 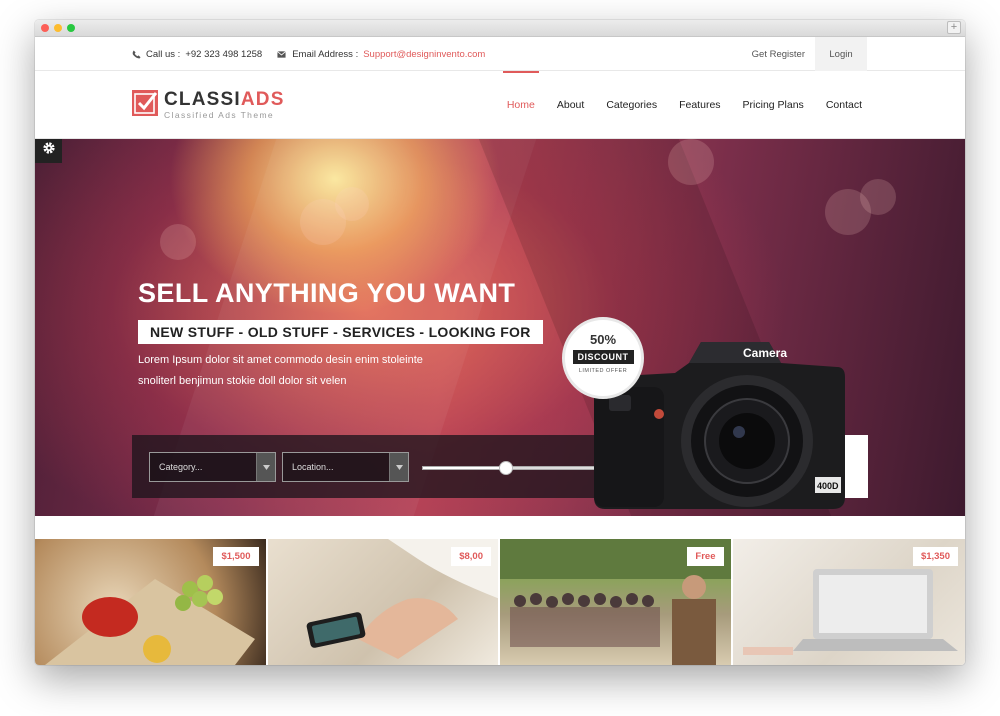 I want to click on price-tag: $1,350, so click(x=935, y=556).